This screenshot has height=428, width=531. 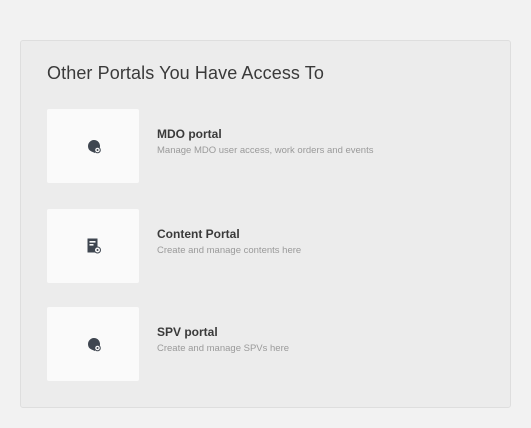 I want to click on portal-name: Content Portal, so click(x=198, y=234).